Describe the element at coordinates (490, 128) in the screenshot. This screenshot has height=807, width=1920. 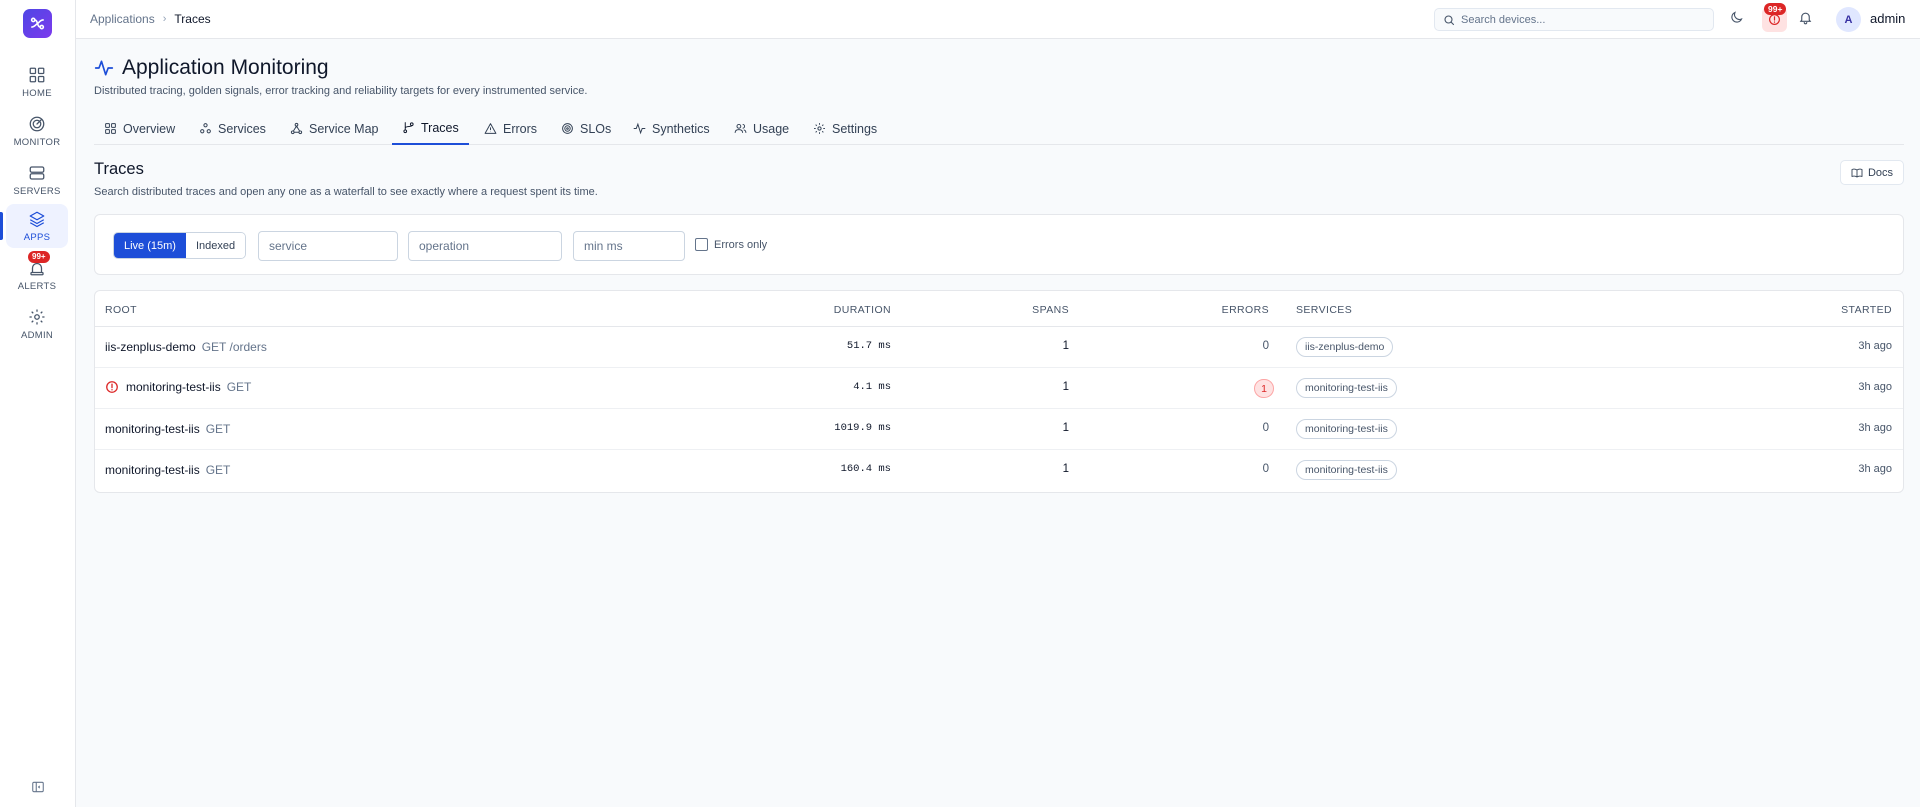
I see `warning-icon` at that location.